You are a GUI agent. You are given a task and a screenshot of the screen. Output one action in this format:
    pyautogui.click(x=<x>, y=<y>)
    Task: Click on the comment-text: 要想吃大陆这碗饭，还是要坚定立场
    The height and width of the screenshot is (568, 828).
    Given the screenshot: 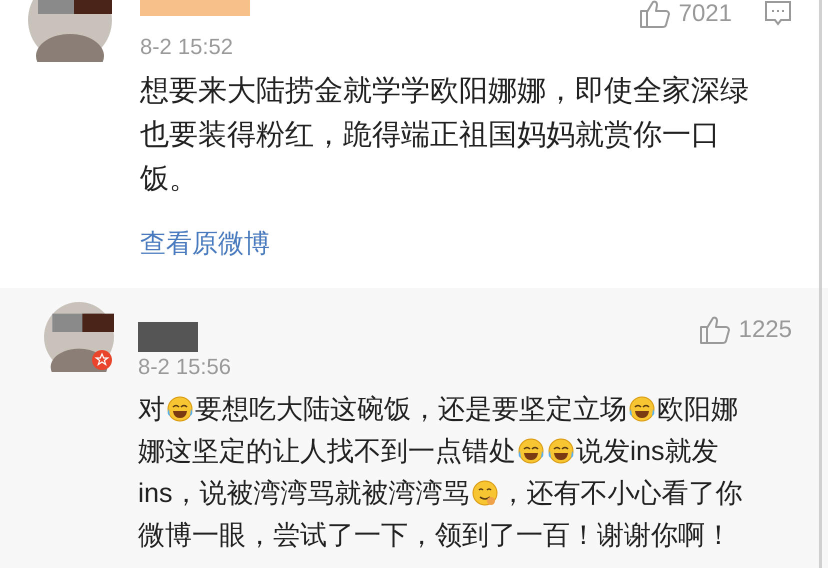 What is the action you would take?
    pyautogui.click(x=411, y=409)
    